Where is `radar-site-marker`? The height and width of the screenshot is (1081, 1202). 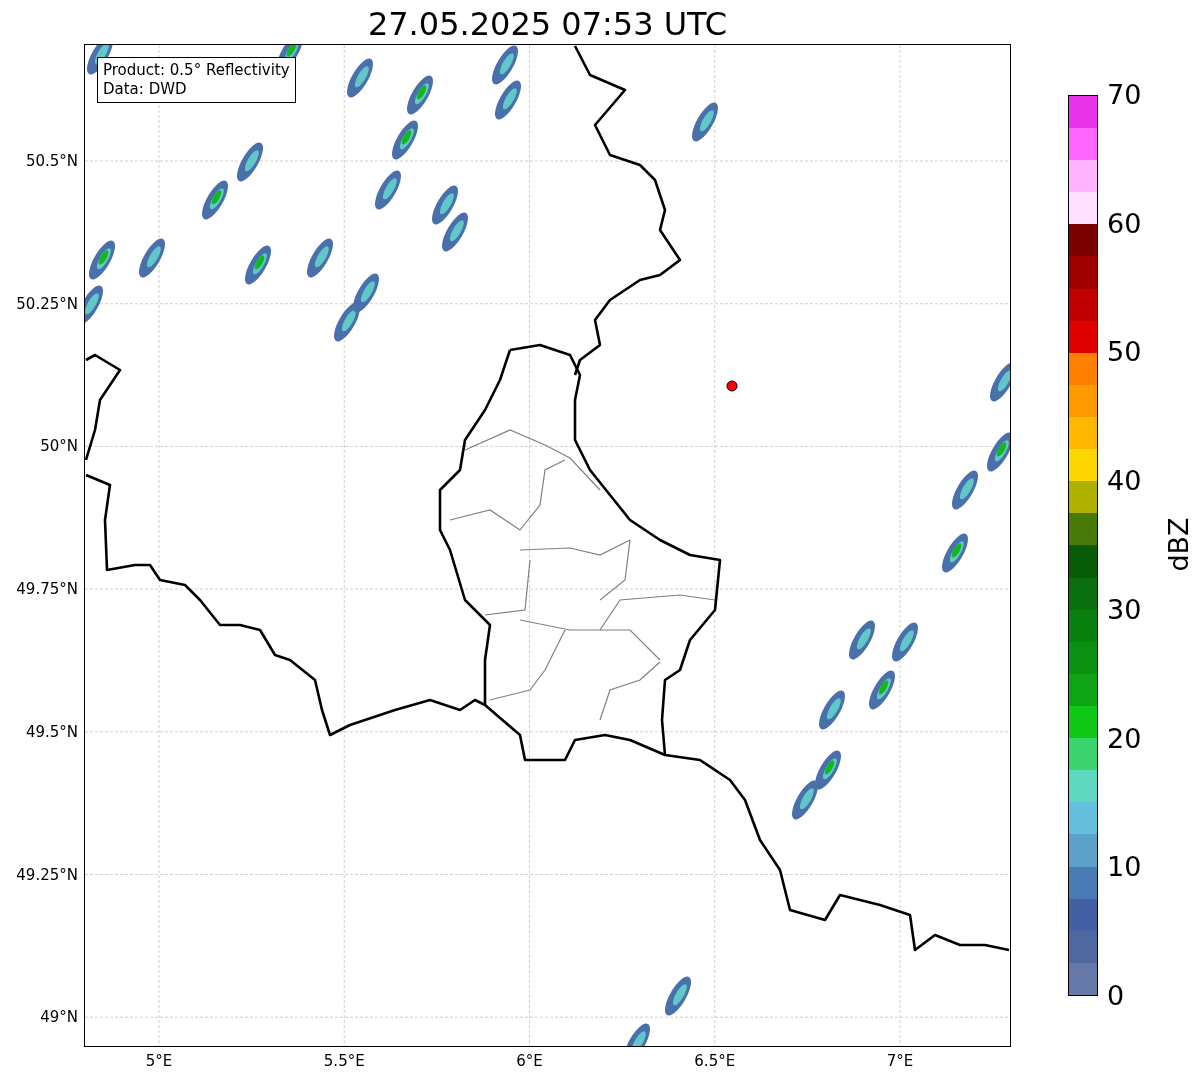 radar-site-marker is located at coordinates (732, 386).